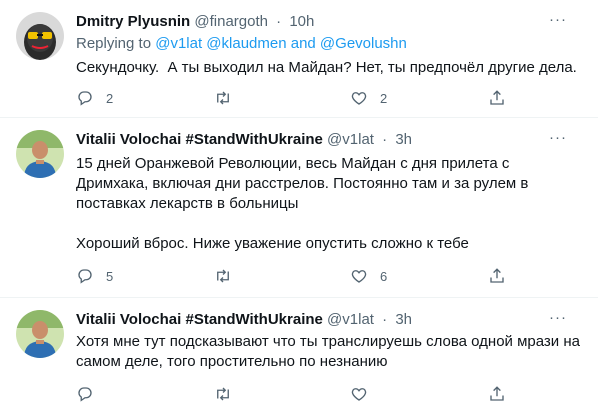  I want to click on tweet-header: Dmitry Plyusnin @finargoth · 10h, so click(195, 22).